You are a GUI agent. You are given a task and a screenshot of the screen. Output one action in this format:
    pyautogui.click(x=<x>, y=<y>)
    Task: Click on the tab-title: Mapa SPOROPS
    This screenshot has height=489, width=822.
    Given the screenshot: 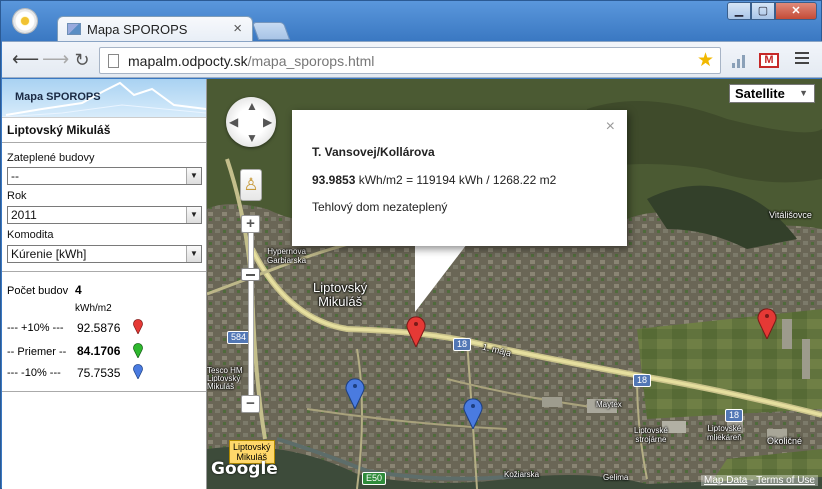 What is the action you would take?
    pyautogui.click(x=137, y=29)
    